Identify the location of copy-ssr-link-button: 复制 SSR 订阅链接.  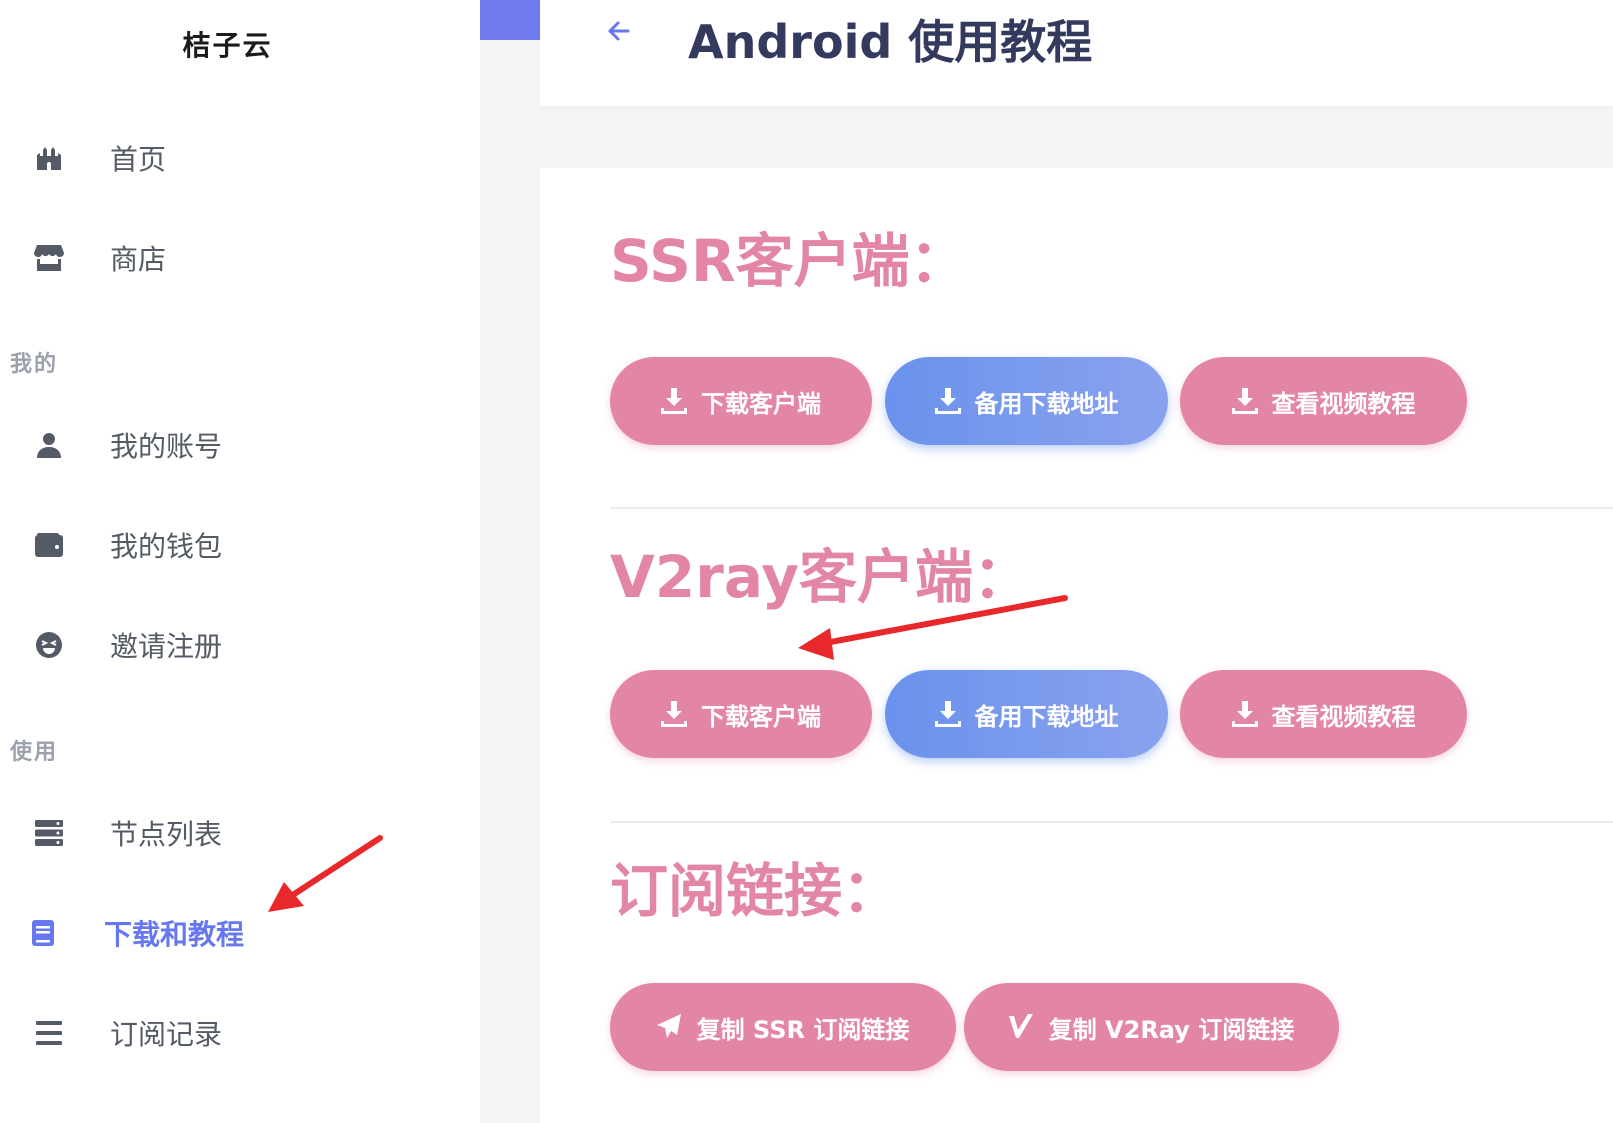
(783, 1027).